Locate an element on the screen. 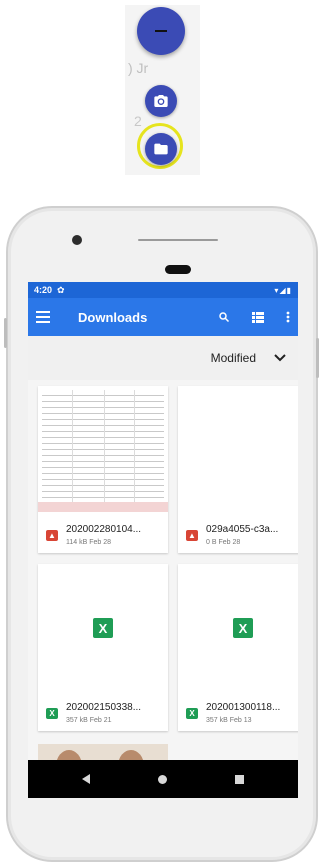  search-icon is located at coordinates (224, 317).